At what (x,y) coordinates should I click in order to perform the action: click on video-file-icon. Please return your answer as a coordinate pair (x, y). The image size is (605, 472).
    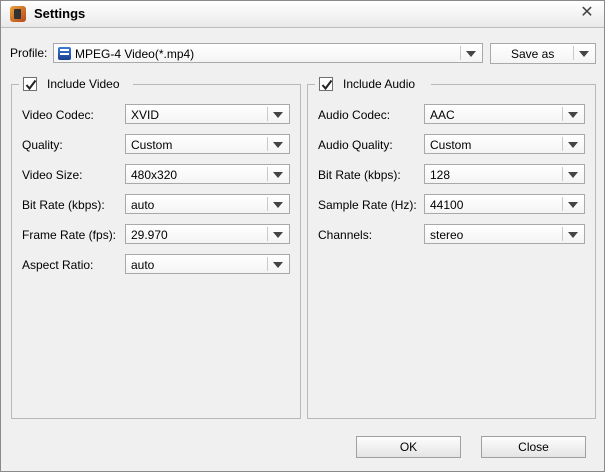
    Looking at the image, I should click on (64, 53).